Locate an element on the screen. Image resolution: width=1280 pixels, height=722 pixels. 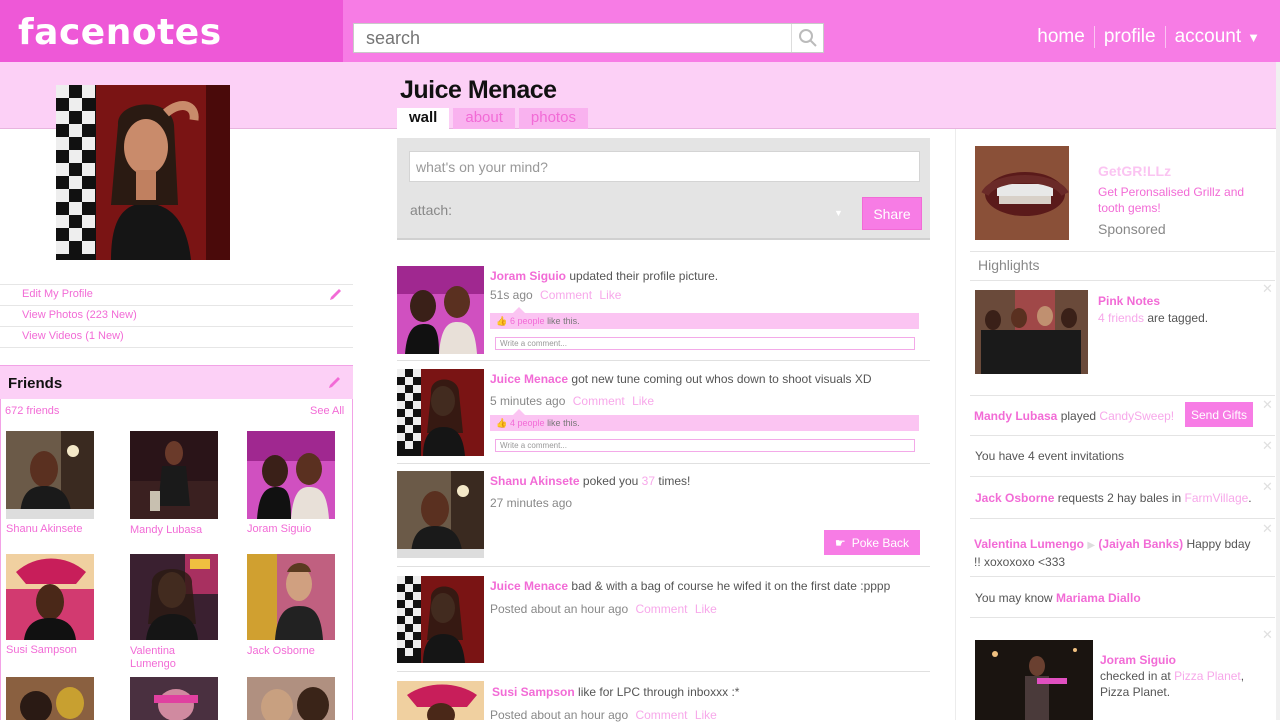
friend-name: Shanu Akinsete is located at coordinates (46, 529).